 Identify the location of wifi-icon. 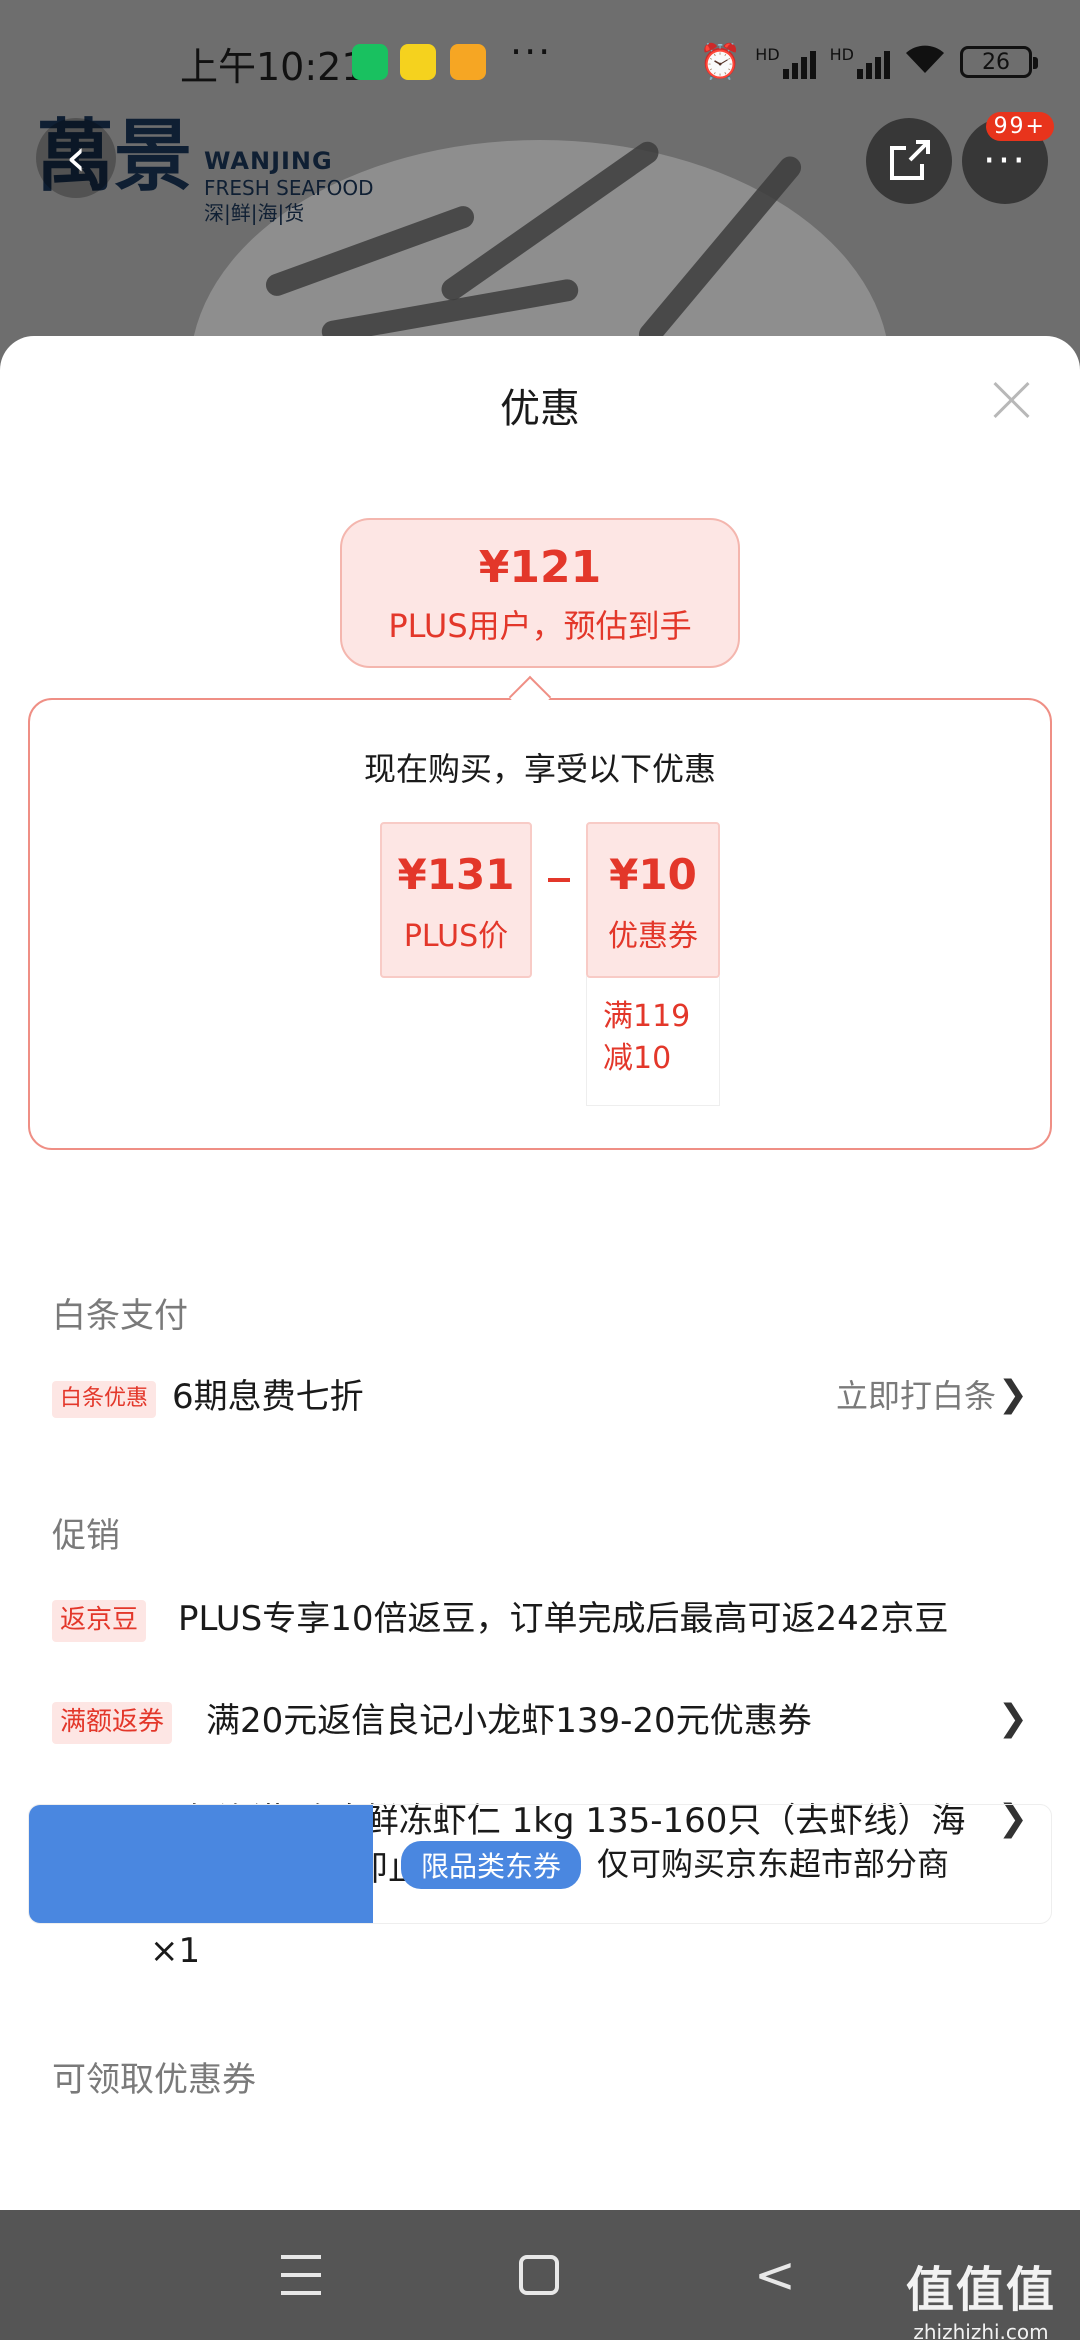
(925, 62).